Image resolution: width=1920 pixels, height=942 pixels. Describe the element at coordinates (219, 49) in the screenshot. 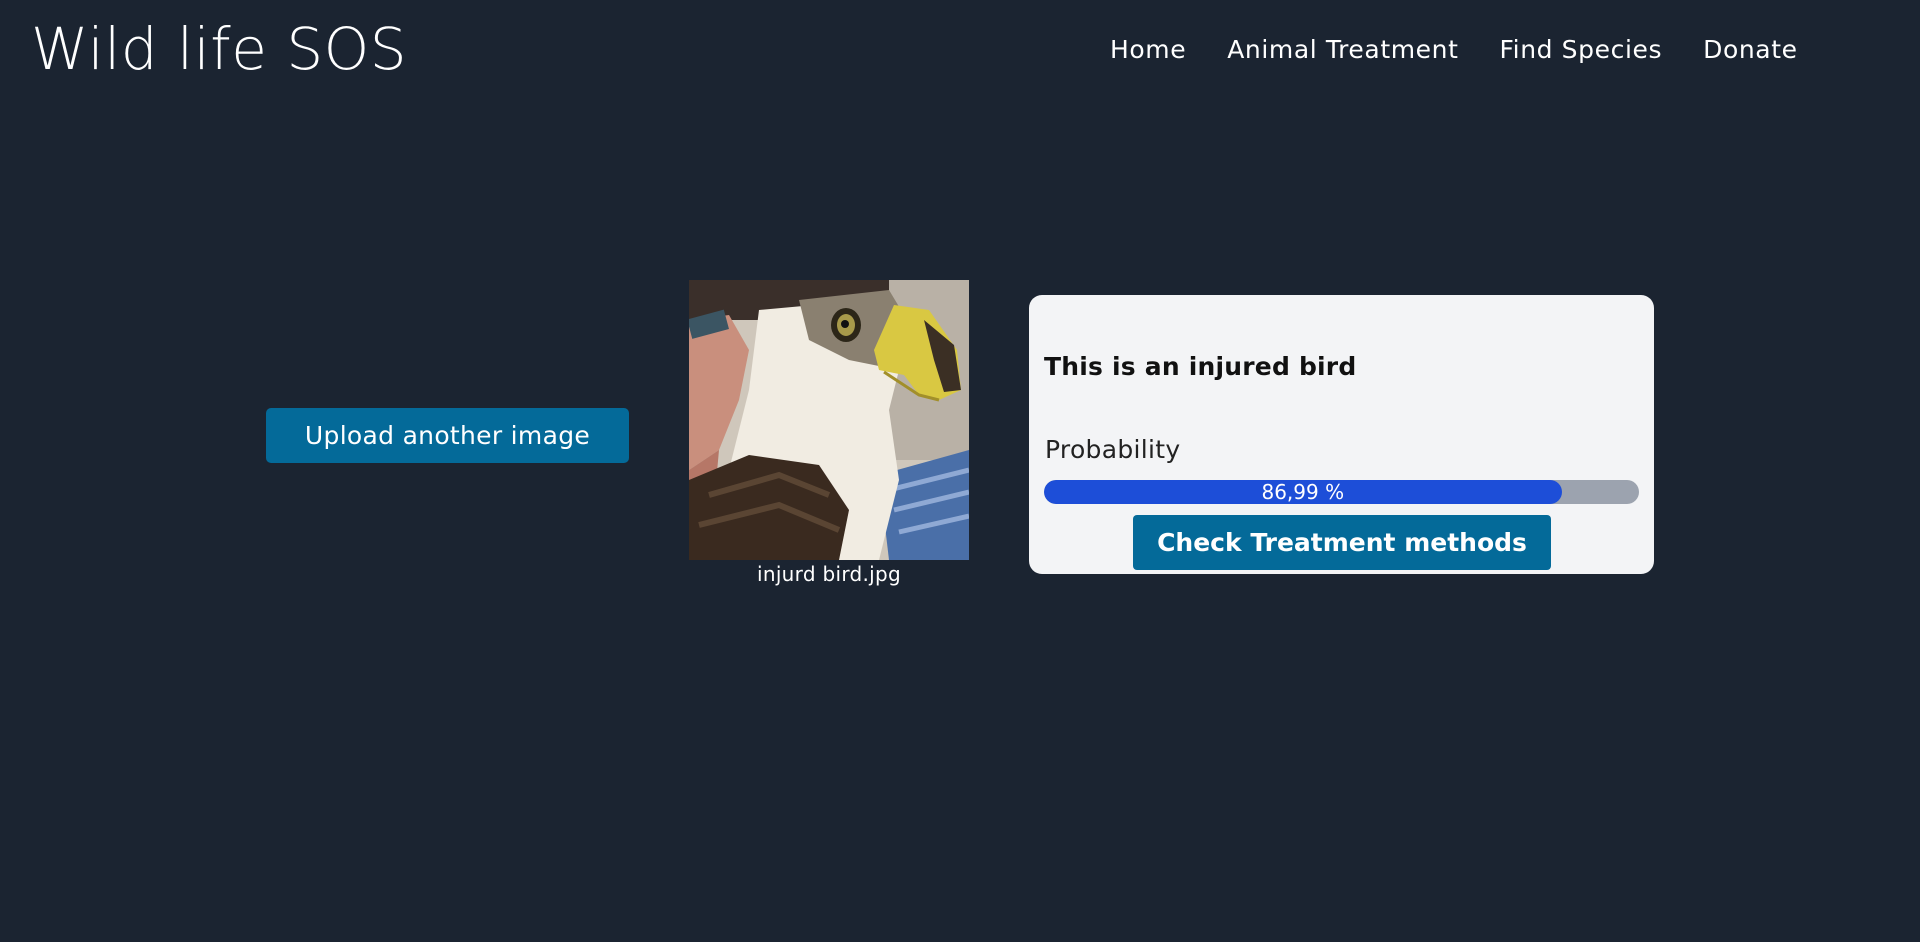

I see `site-title: Wild life SOS` at that location.